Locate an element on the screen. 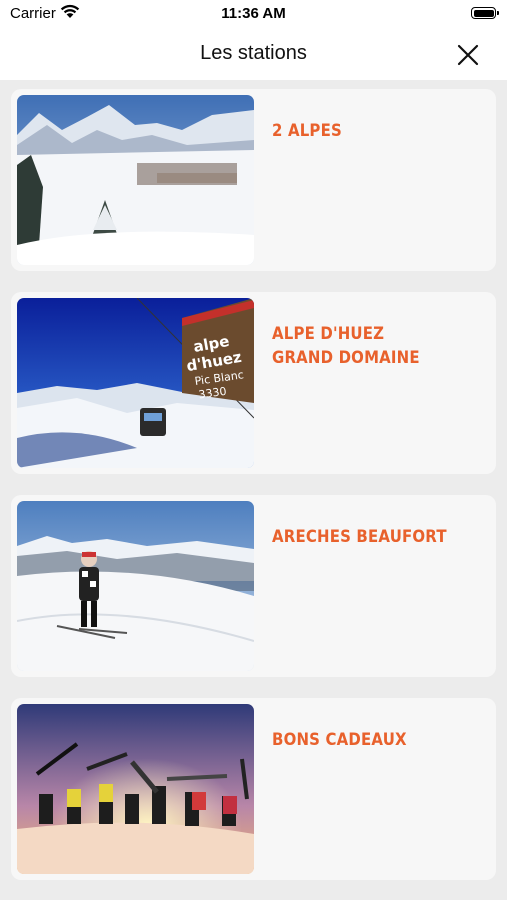 Image resolution: width=507 pixels, height=900 pixels. mountain-village-photo is located at coordinates (135, 180).